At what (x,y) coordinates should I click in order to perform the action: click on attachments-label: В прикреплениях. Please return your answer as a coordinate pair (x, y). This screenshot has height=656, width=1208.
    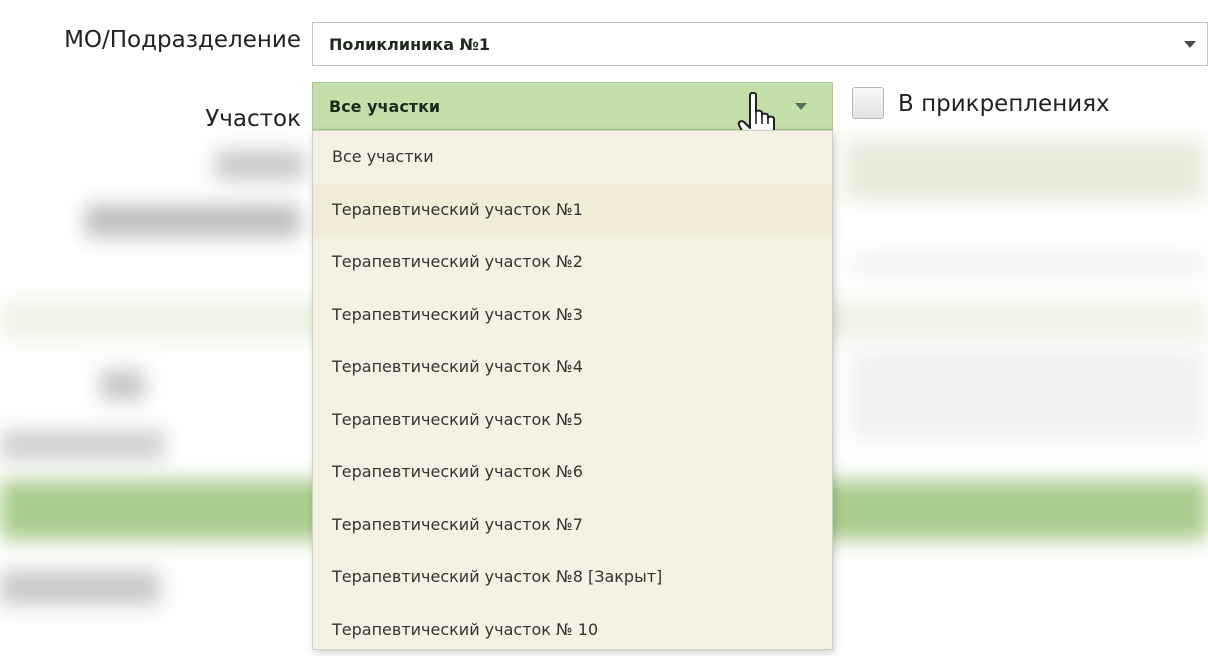
    Looking at the image, I should click on (1004, 104).